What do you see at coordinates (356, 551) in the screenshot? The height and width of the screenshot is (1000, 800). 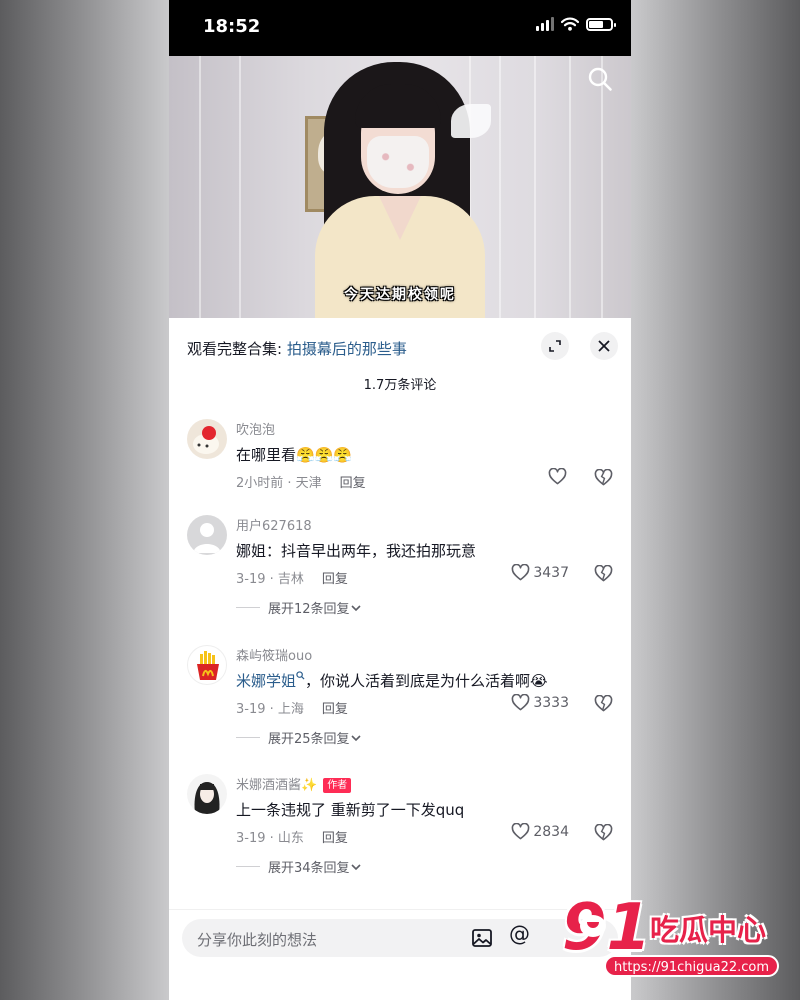 I see `comment-text: 娜姐：抖音早出两年，我还拍那玩意` at bounding box center [356, 551].